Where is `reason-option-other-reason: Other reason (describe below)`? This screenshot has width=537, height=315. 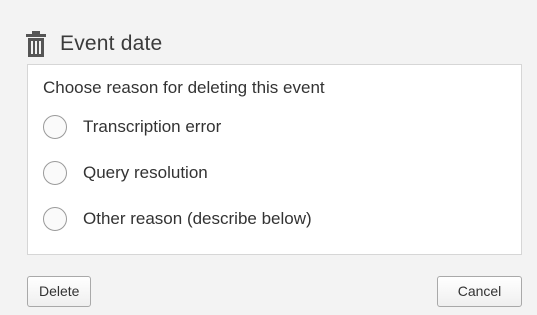
reason-option-other-reason: Other reason (describe below) is located at coordinates (177, 219).